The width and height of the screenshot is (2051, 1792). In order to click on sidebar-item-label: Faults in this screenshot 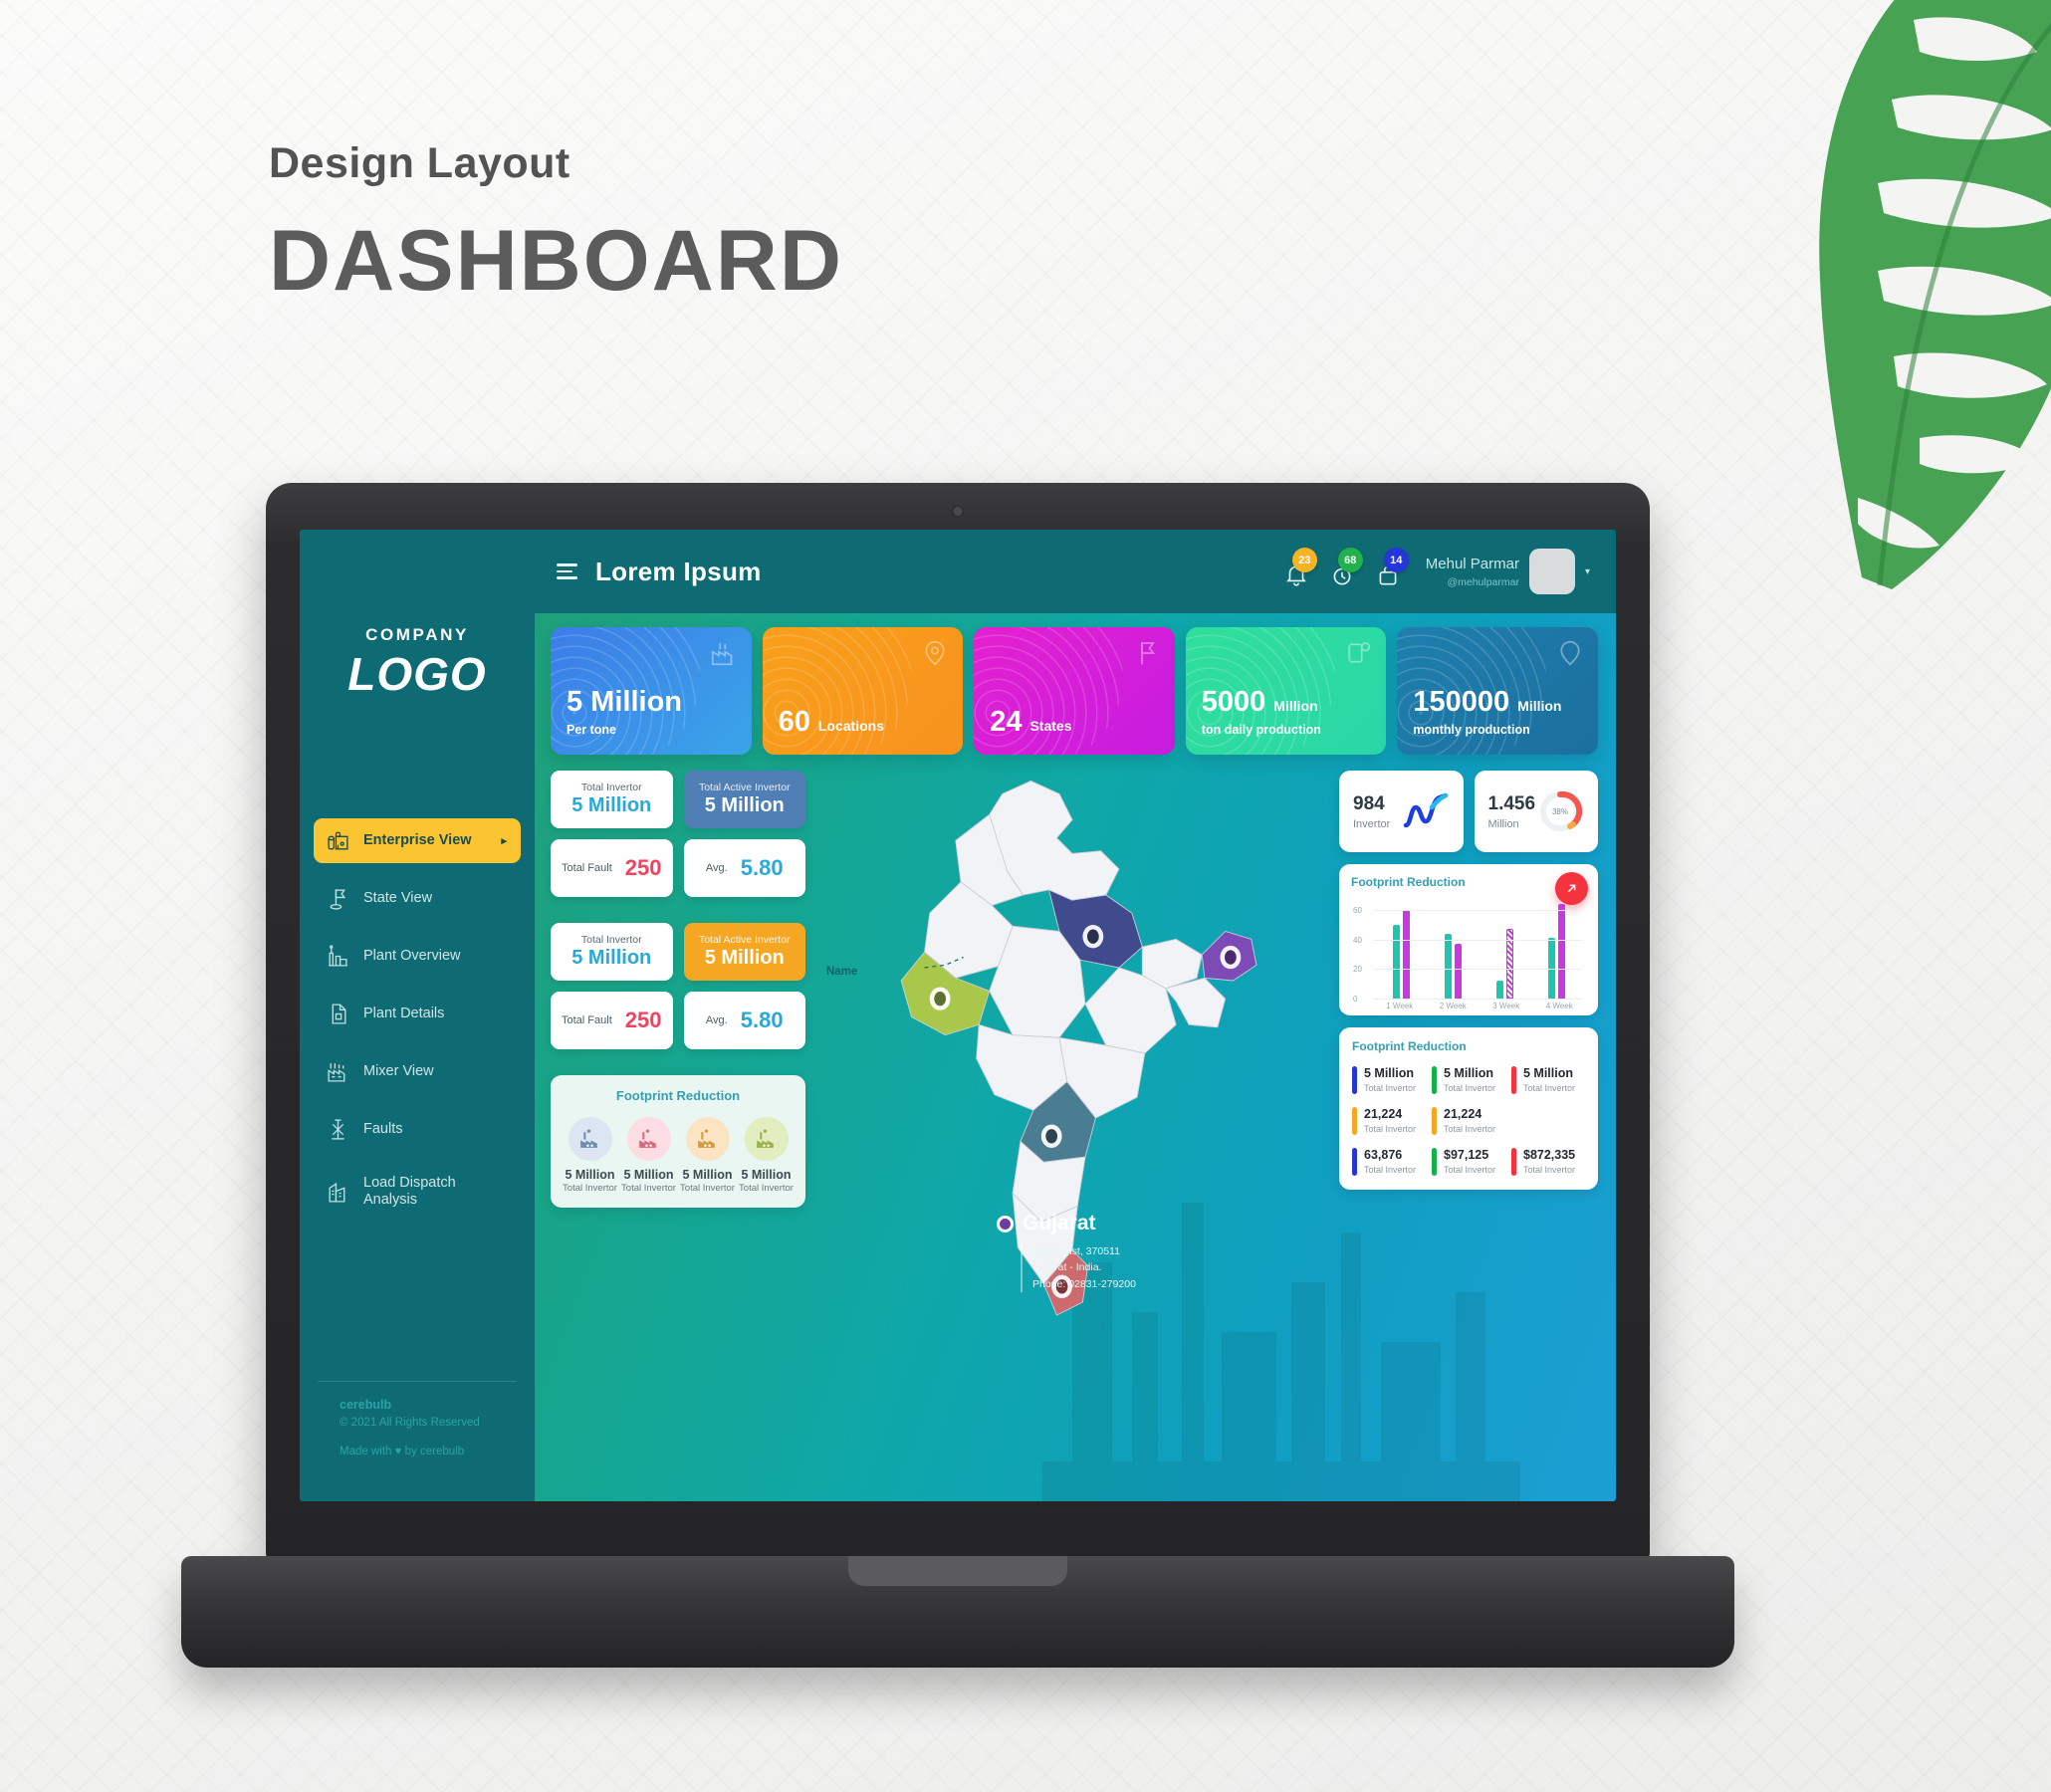, I will do `click(383, 1128)`.